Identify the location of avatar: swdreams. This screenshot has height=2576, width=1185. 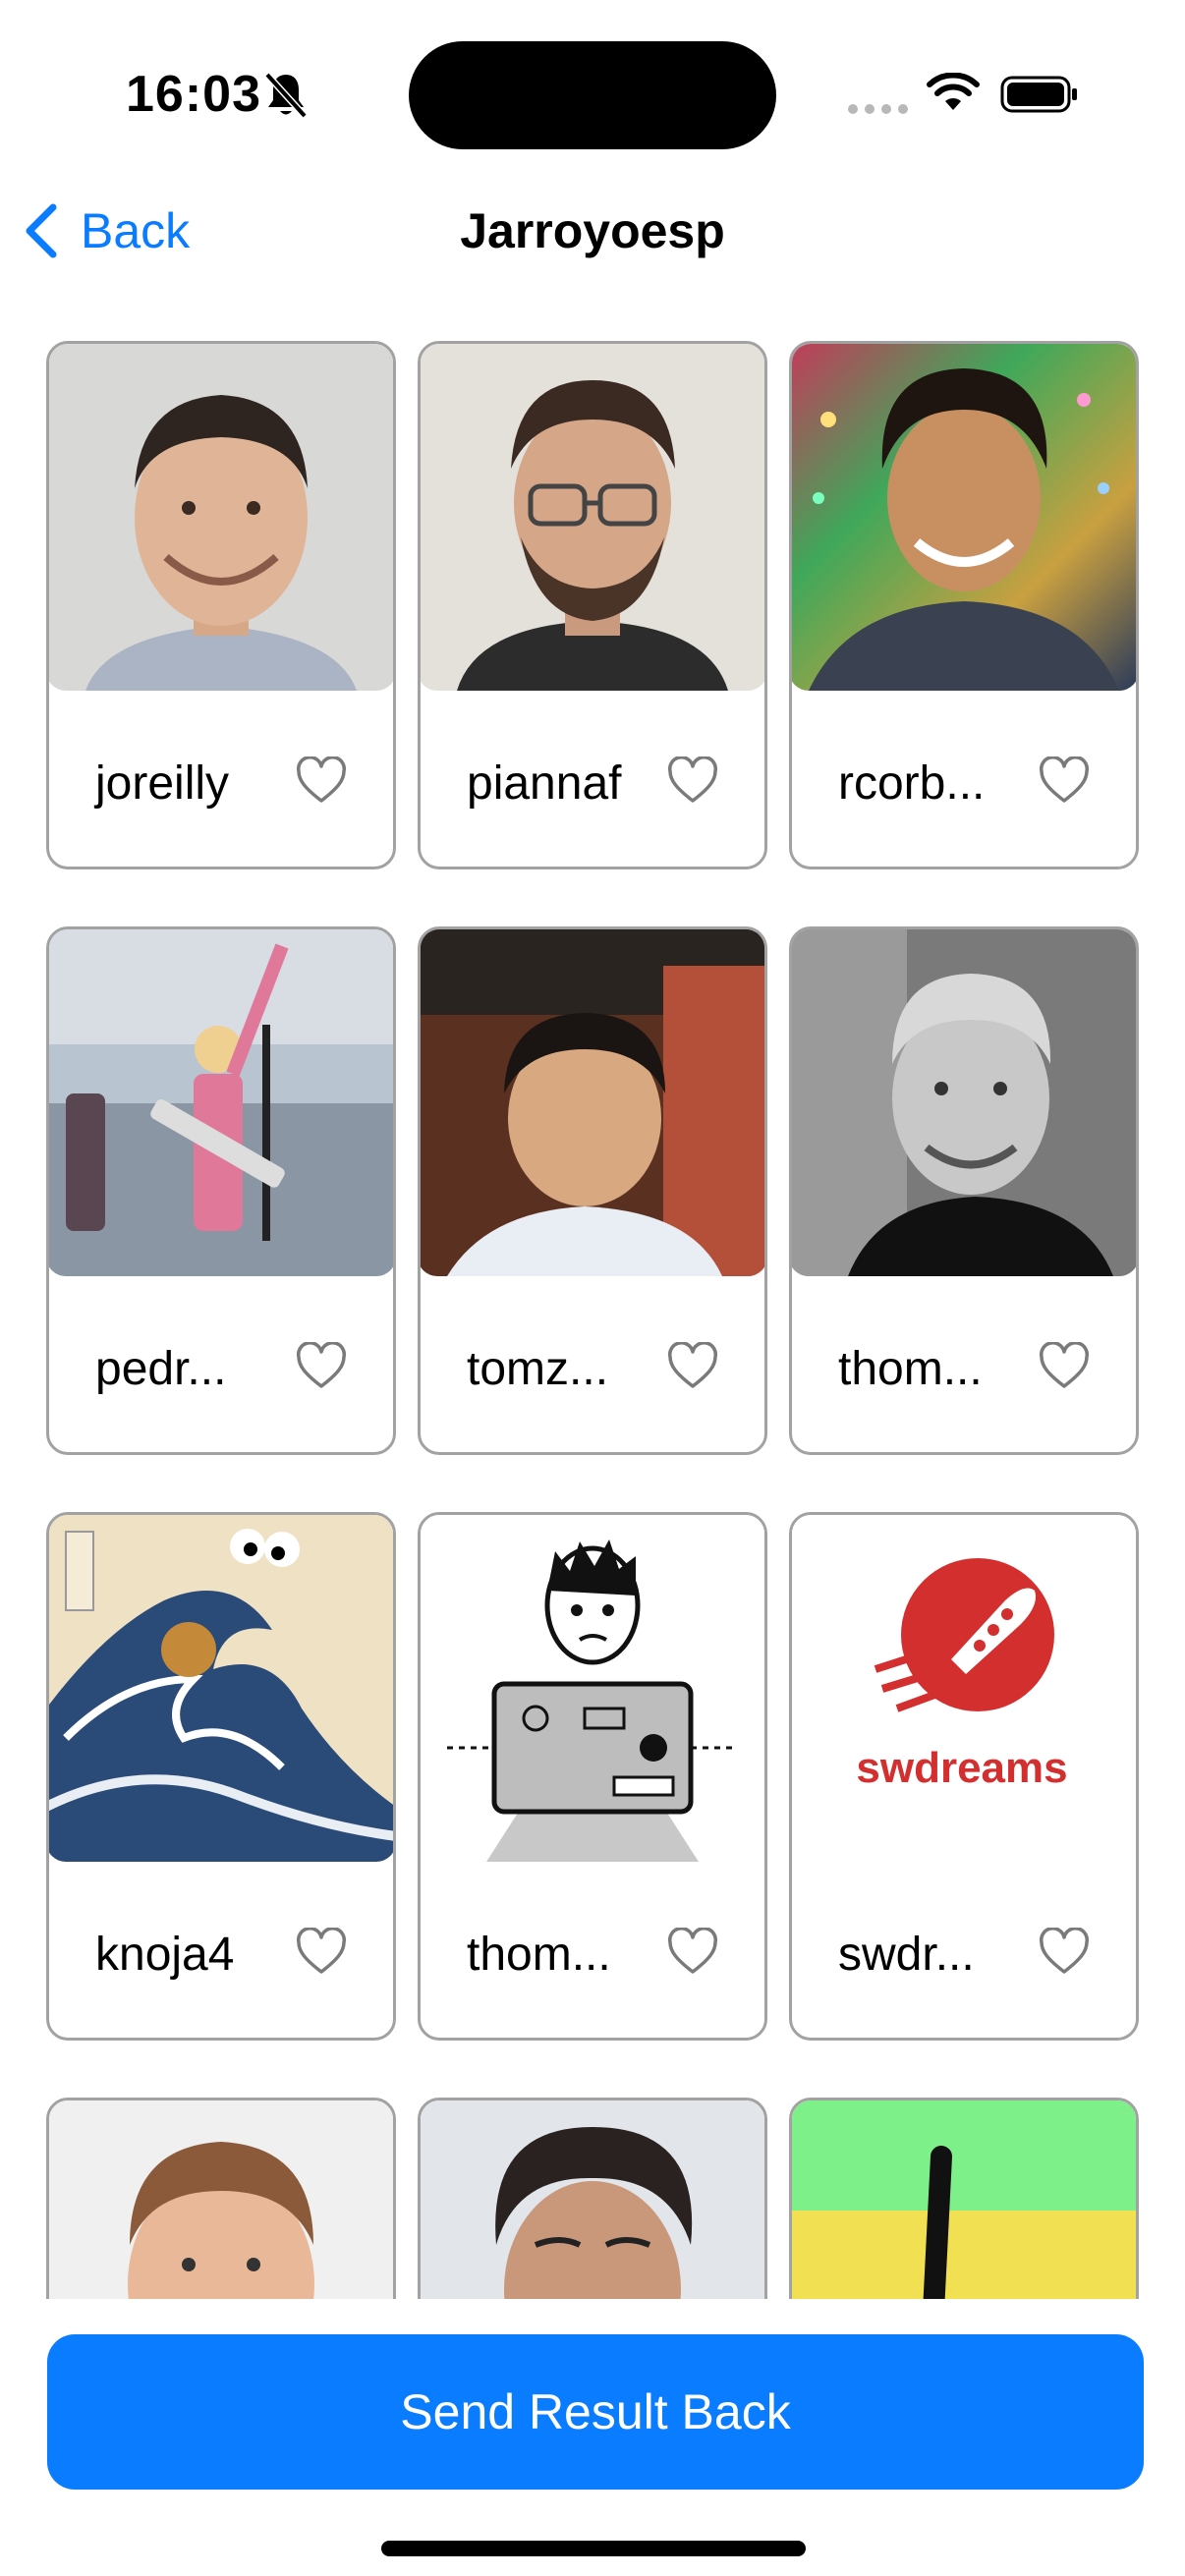
(964, 1688).